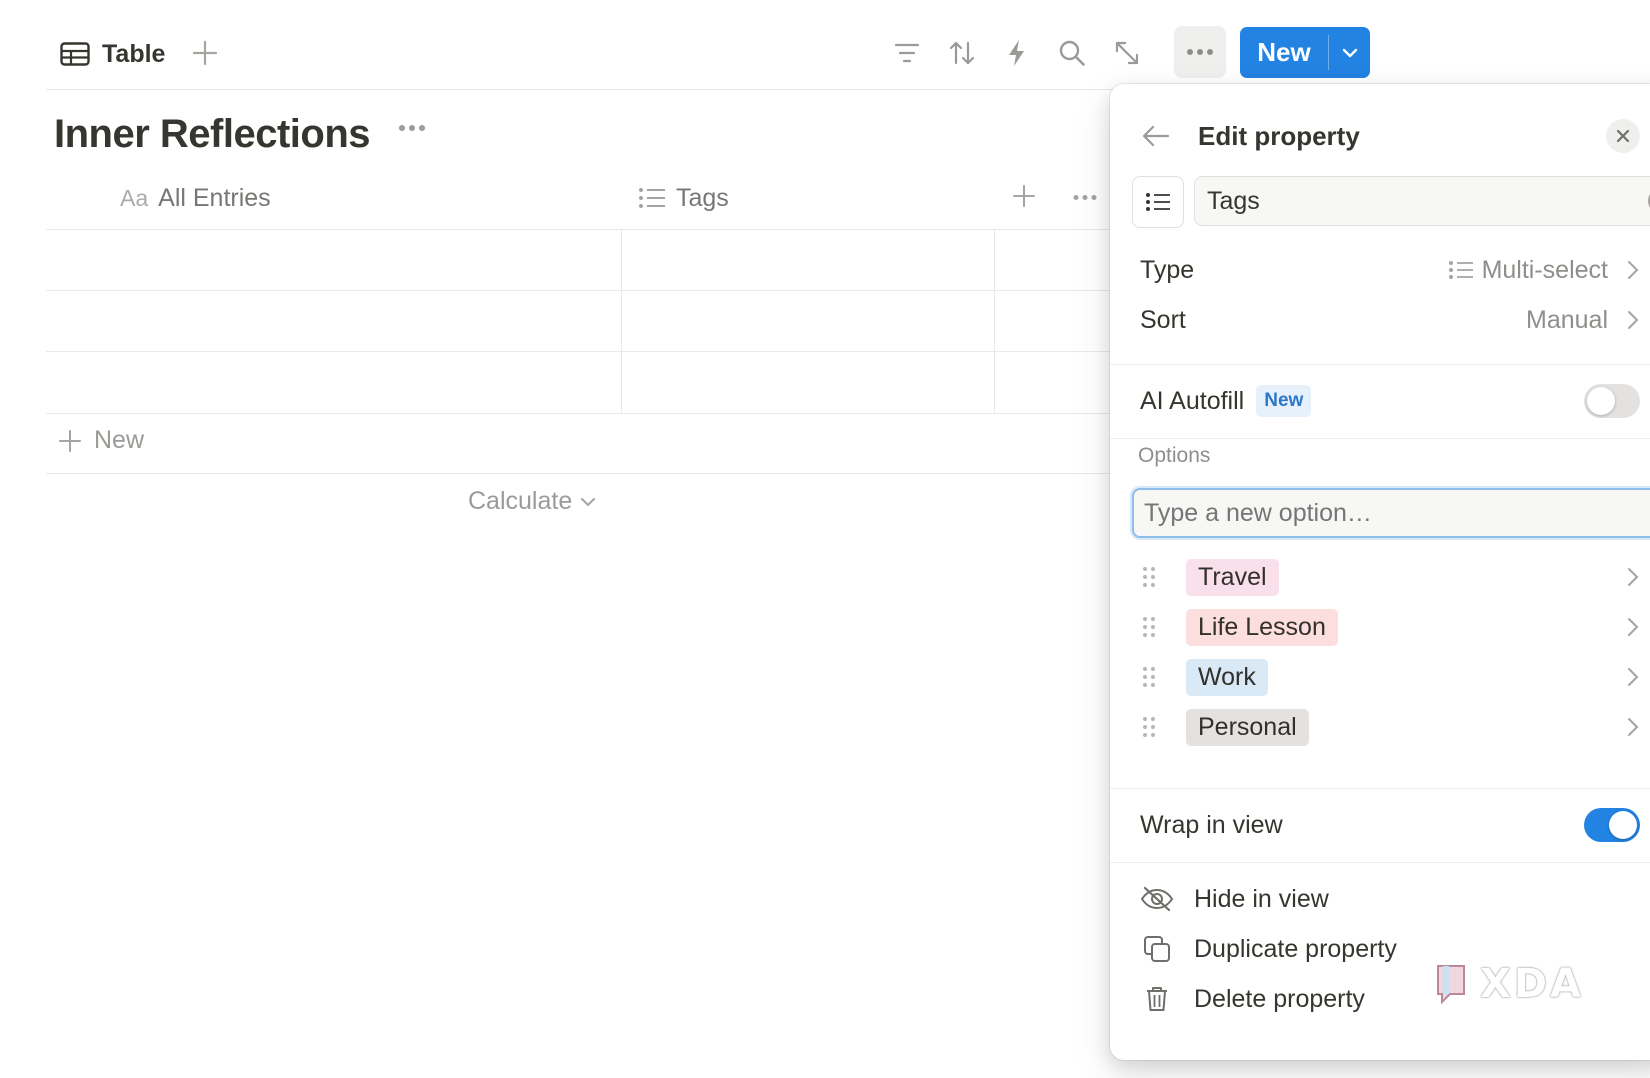 The height and width of the screenshot is (1078, 1650). What do you see at coordinates (1390, 627) in the screenshot?
I see `option-row: Life Lesson` at bounding box center [1390, 627].